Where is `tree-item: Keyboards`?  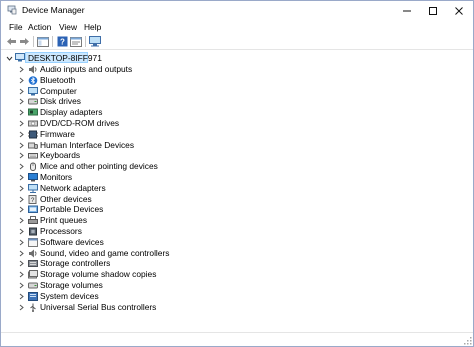 tree-item: Keyboards is located at coordinates (237, 155).